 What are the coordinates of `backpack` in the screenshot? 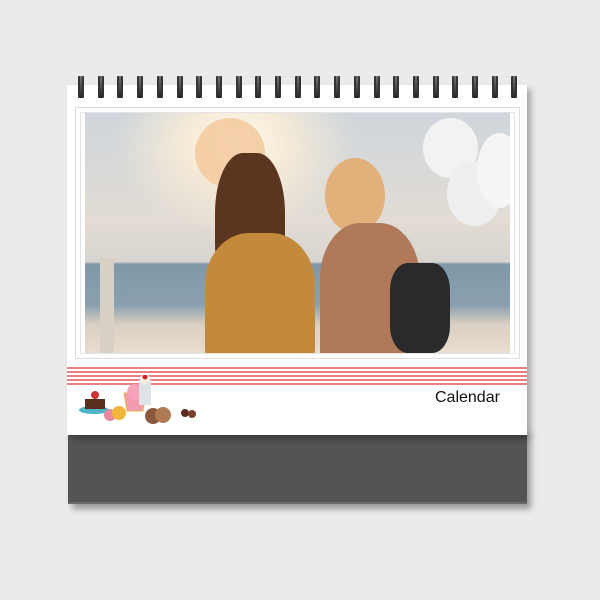 It's located at (420, 308).